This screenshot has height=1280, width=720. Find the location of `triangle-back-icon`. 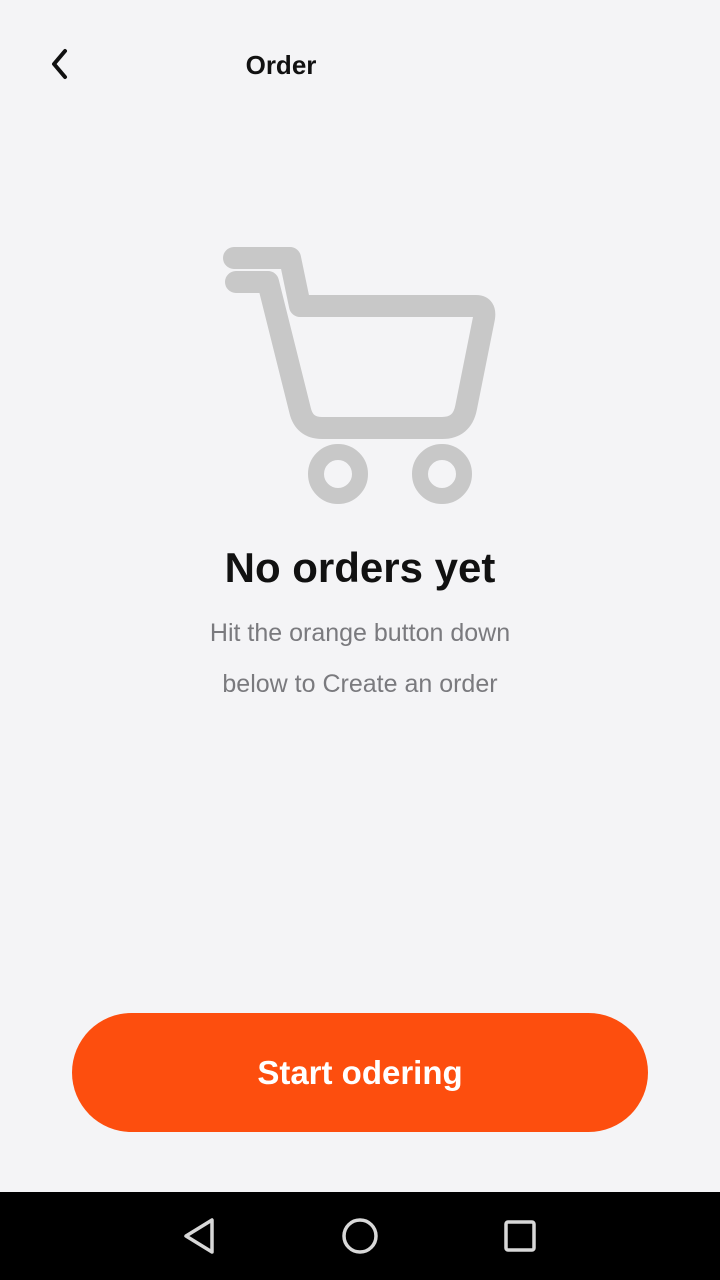

triangle-back-icon is located at coordinates (199, 1236).